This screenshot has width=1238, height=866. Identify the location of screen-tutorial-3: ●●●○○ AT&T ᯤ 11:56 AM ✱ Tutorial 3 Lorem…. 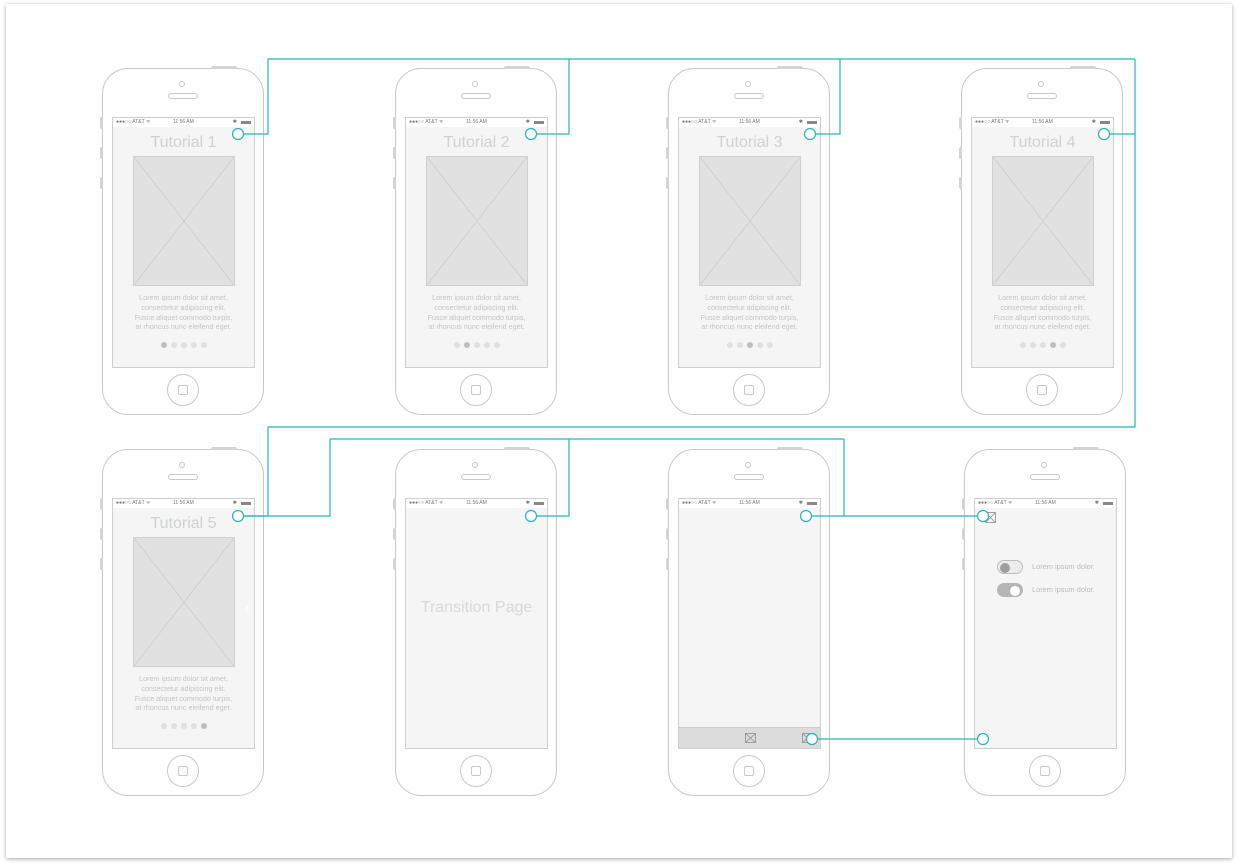
(749, 242).